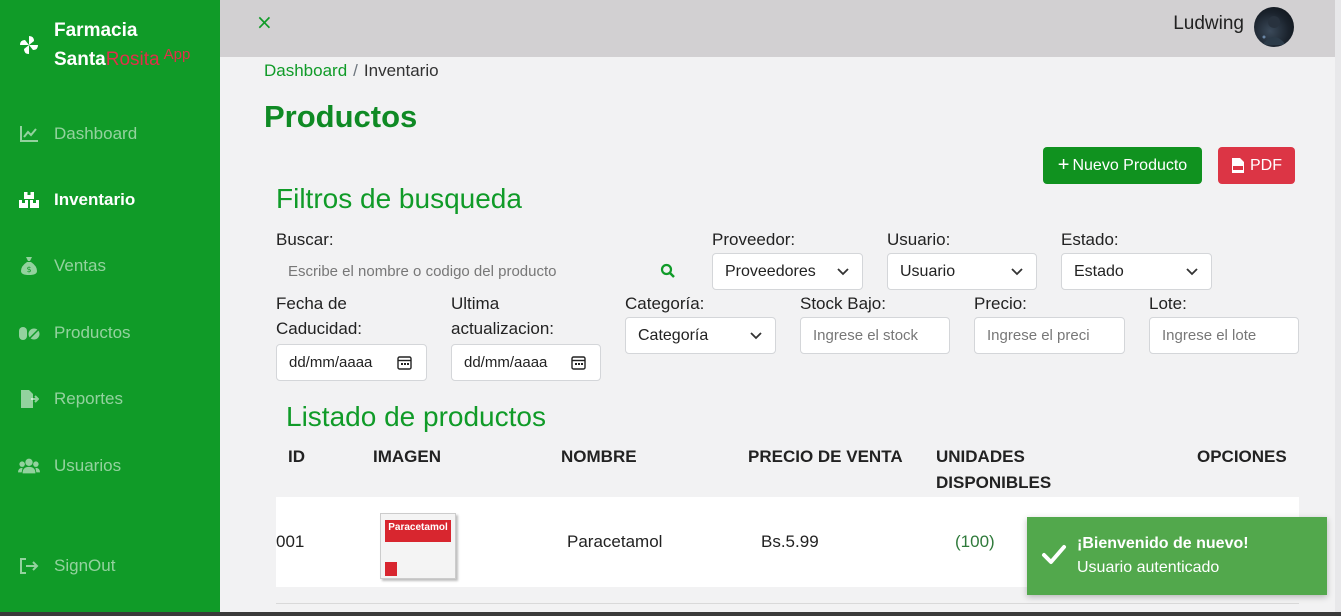  I want to click on brand-santa: Santa, so click(80, 59).